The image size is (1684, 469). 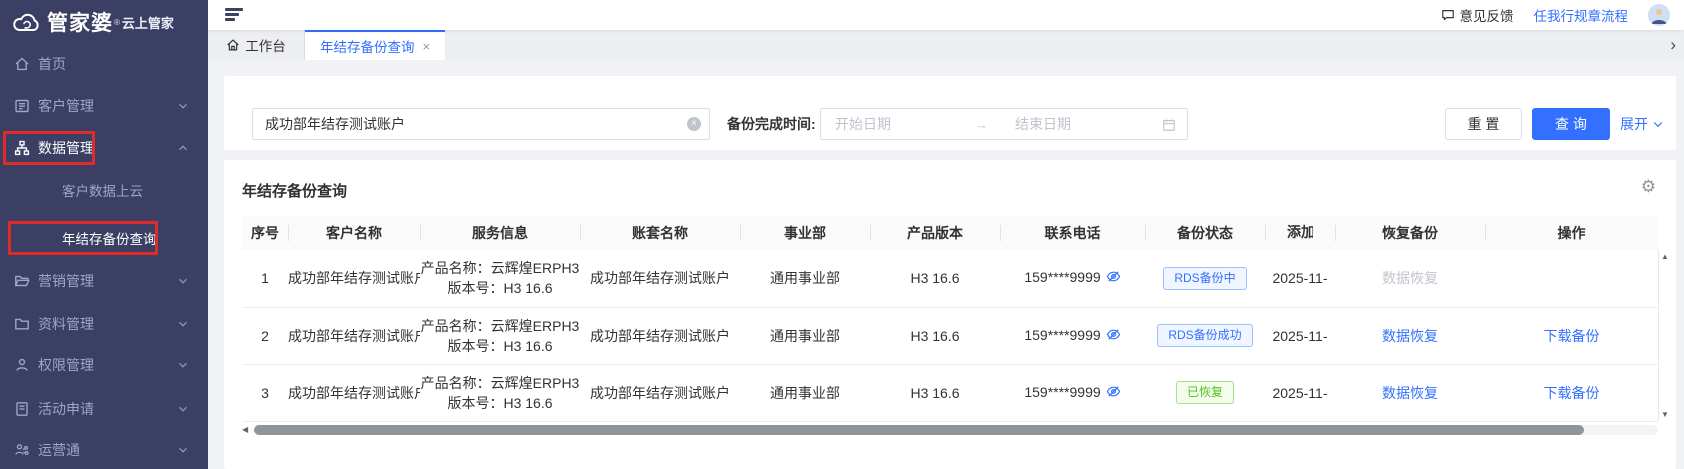 What do you see at coordinates (1205, 279) in the screenshot?
I see `cell-backup-status: RDS备份中` at bounding box center [1205, 279].